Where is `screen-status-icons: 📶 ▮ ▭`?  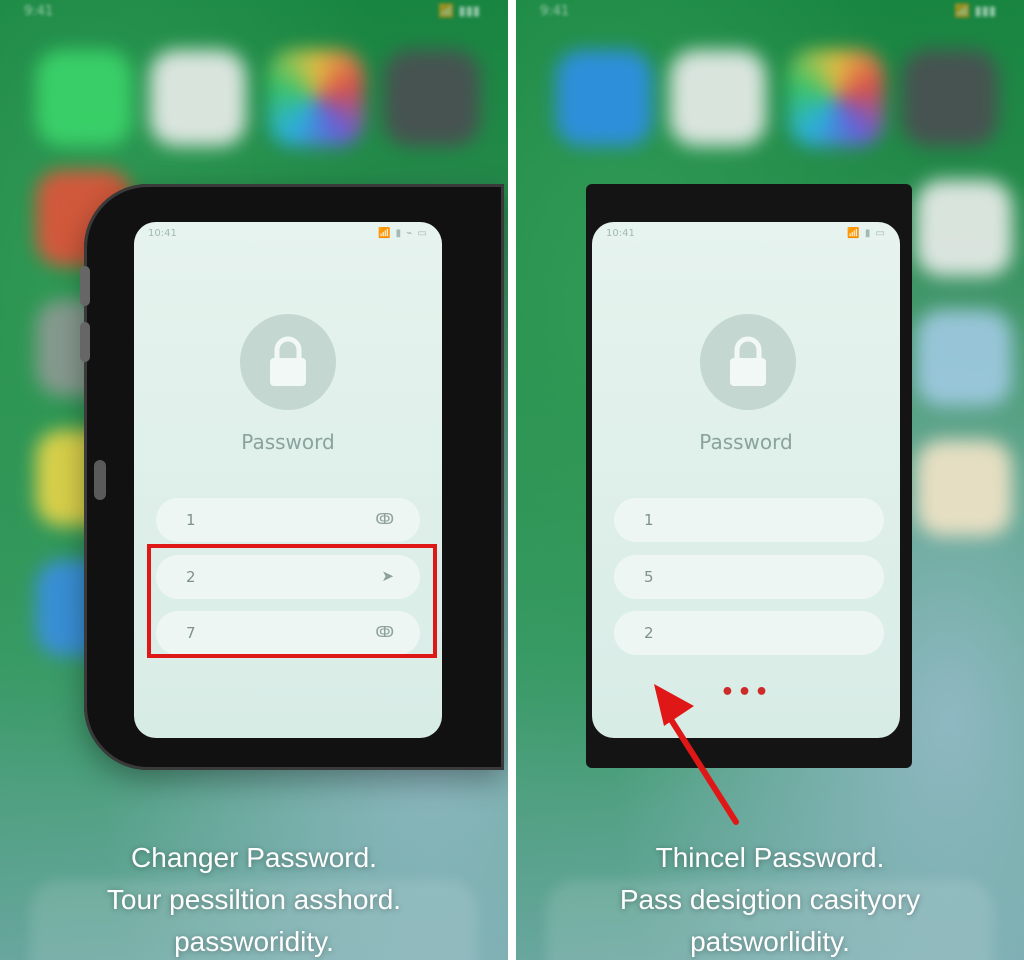 screen-status-icons: 📶 ▮ ▭ is located at coordinates (866, 233).